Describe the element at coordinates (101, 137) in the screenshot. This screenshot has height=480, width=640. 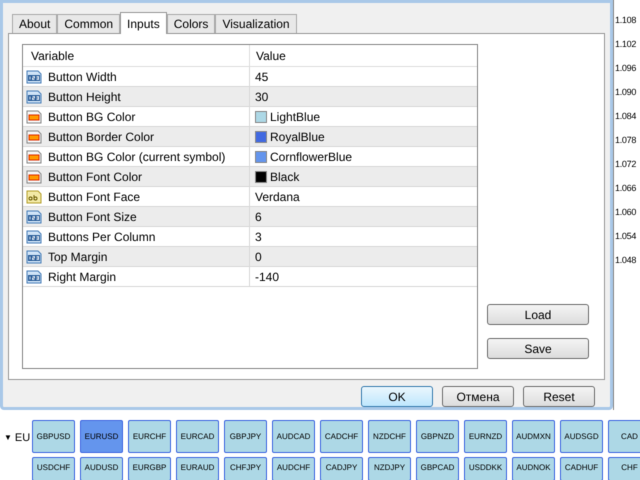
I see `variable-name: Button Border Color` at that location.